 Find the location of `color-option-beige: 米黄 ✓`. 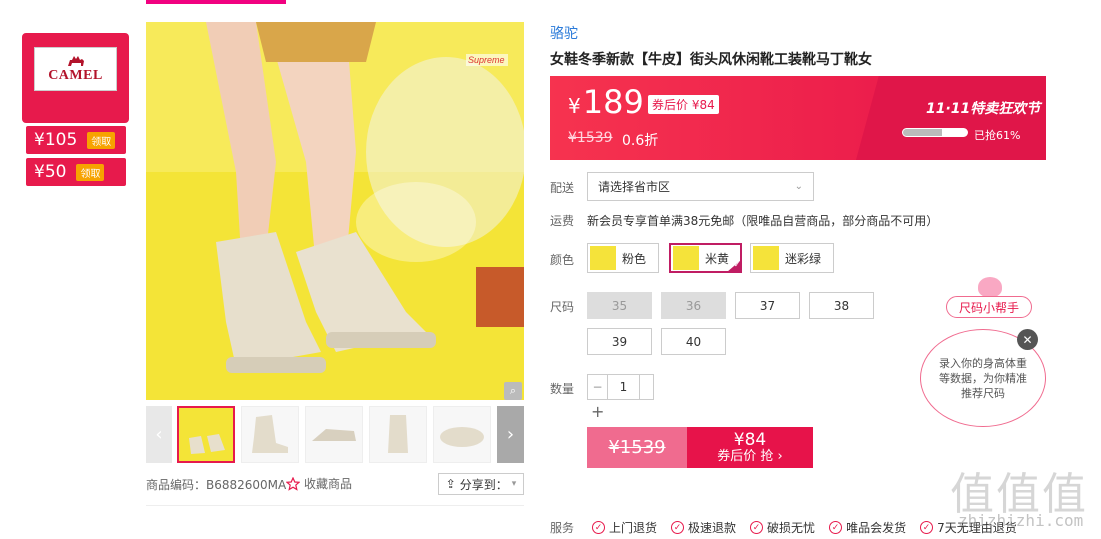

color-option-beige: 米黄 ✓ is located at coordinates (705, 258).